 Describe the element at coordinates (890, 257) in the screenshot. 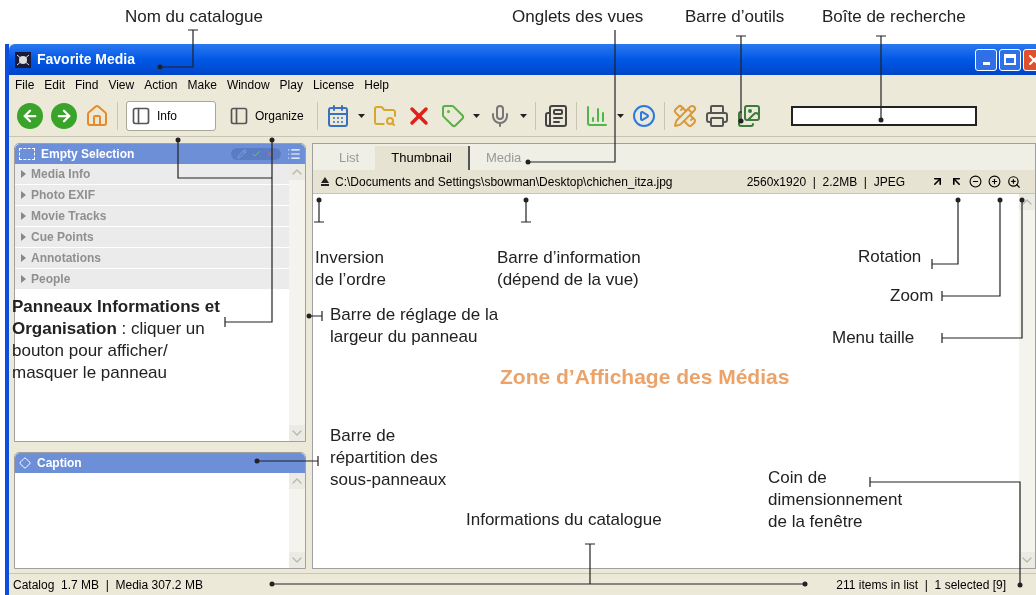

I see `callout-text: Rotation` at that location.